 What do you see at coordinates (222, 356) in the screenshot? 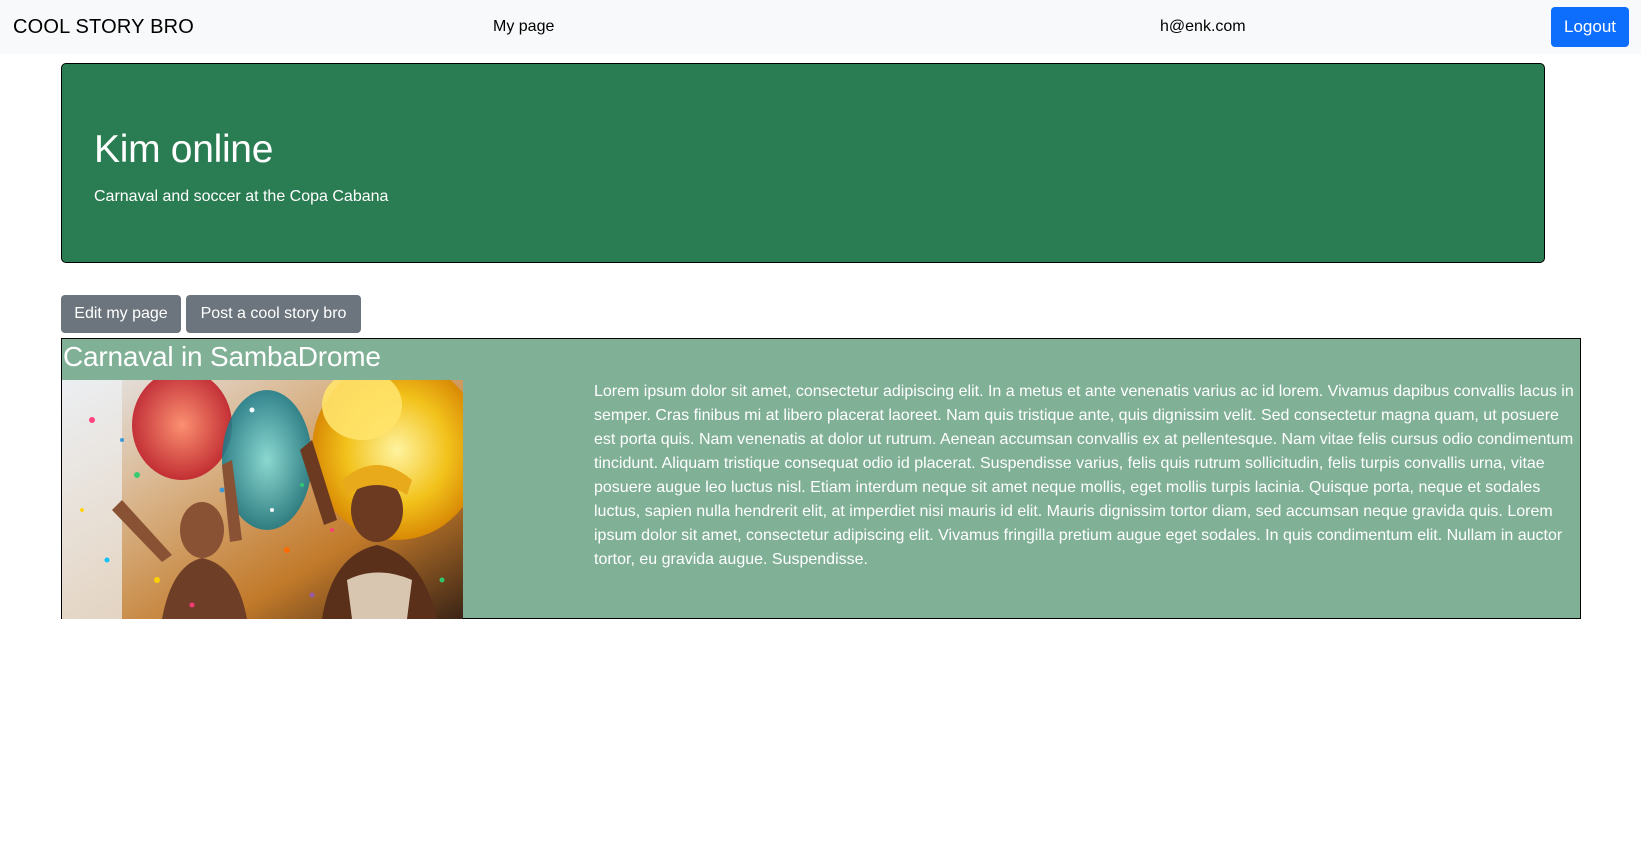
I see `story-title: Carnaval in SambaDrome` at bounding box center [222, 356].